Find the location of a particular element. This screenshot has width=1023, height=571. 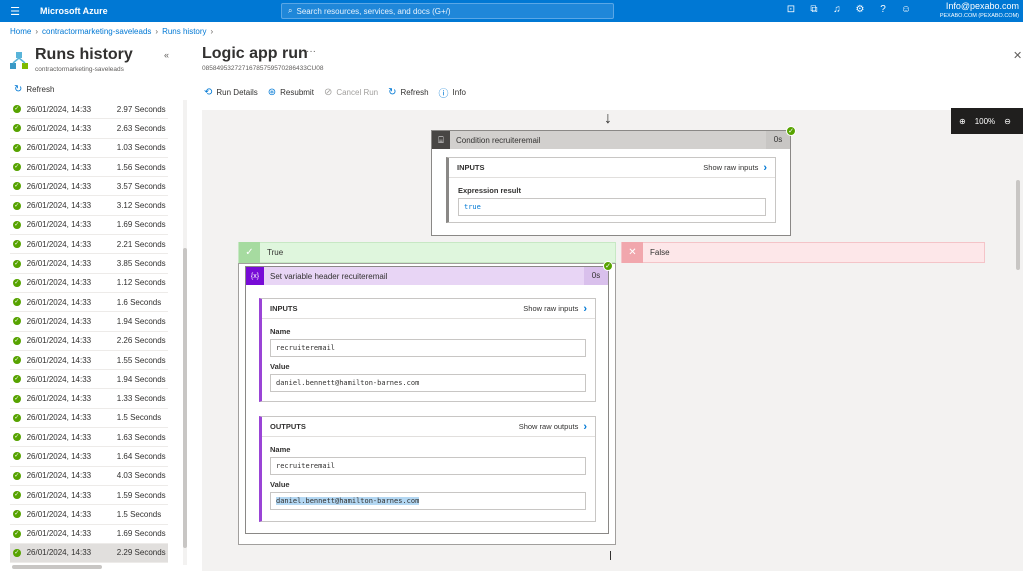

condition-title: Condition recruiteremail is located at coordinates (498, 140).